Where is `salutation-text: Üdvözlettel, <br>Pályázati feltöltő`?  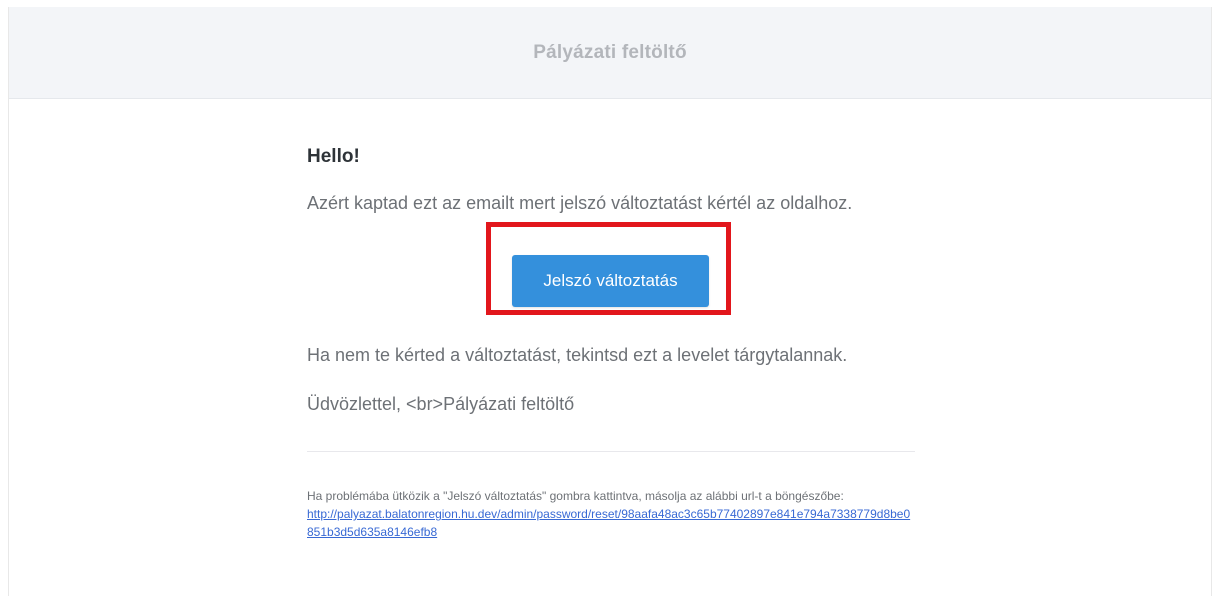 salutation-text: Üdvözlettel, <br>Pályázati feltöltő is located at coordinates (441, 404).